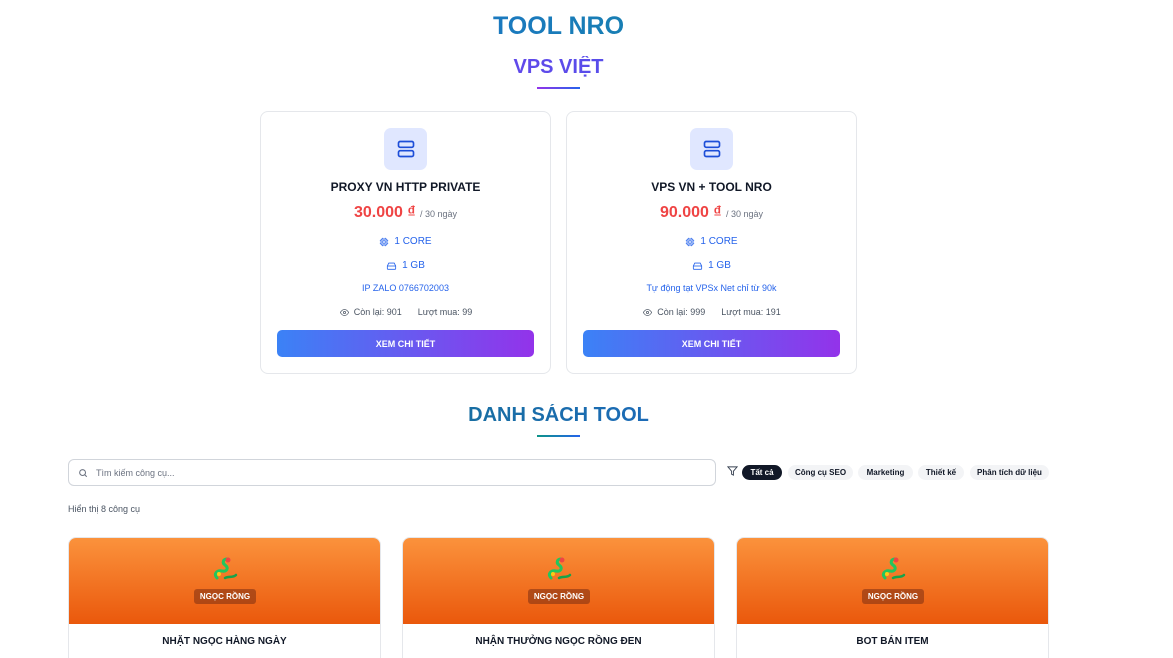 Image resolution: width=1173 pixels, height=658 pixels. I want to click on filter-icon, so click(732, 471).